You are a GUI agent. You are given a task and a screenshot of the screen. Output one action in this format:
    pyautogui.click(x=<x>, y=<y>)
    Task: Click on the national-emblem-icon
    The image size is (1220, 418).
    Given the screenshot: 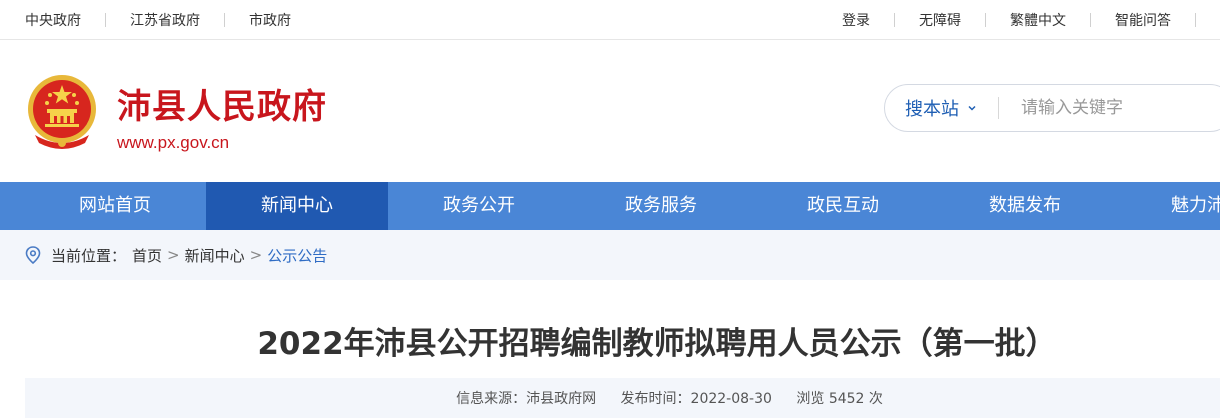 What is the action you would take?
    pyautogui.click(x=62, y=112)
    